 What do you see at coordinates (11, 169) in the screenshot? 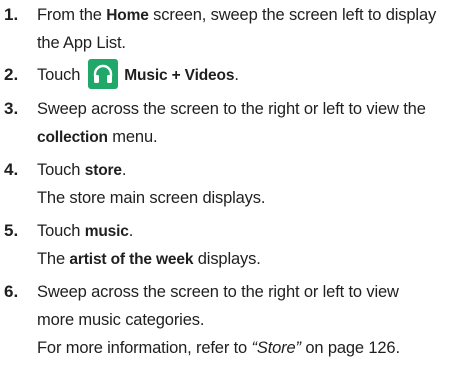
I see `step-number: 4.` at bounding box center [11, 169].